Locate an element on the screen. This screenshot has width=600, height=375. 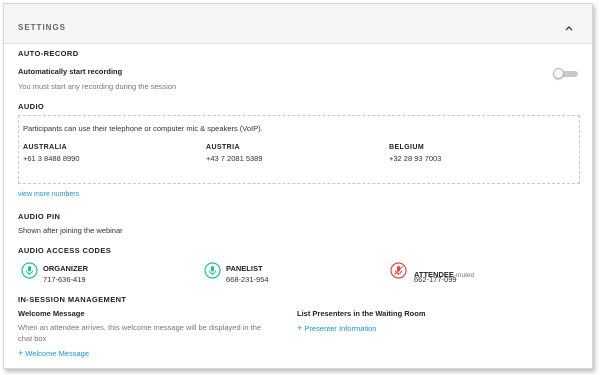
presenters-title: List Presenters in the Waiting Room is located at coordinates (361, 313).